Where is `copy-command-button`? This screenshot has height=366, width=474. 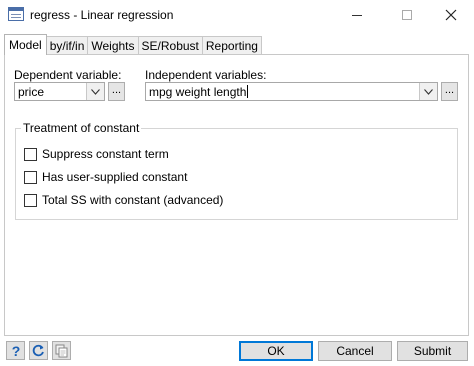 copy-command-button is located at coordinates (61, 350).